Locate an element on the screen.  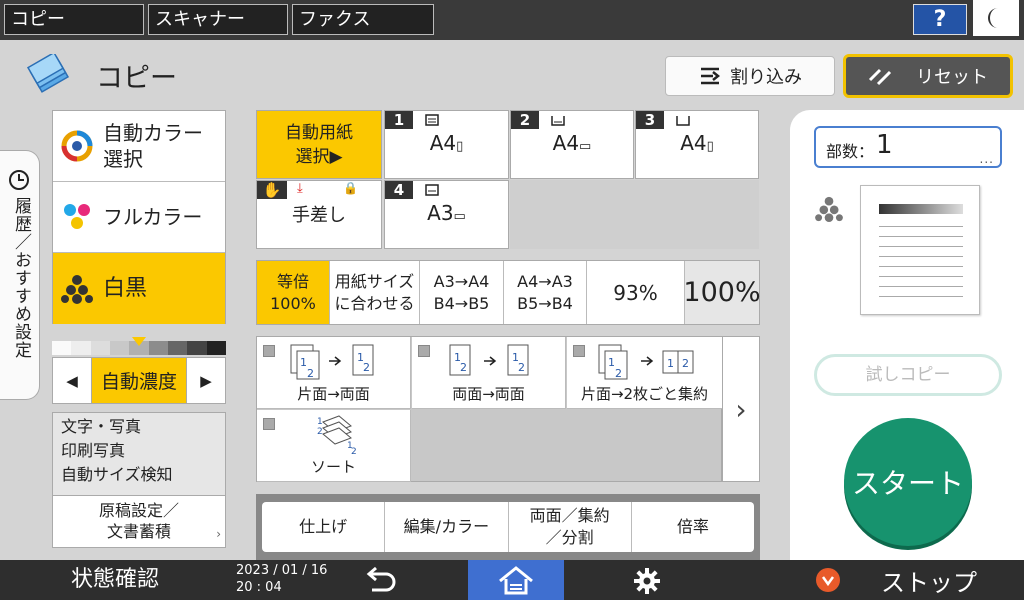
home-button is located at coordinates (516, 580).